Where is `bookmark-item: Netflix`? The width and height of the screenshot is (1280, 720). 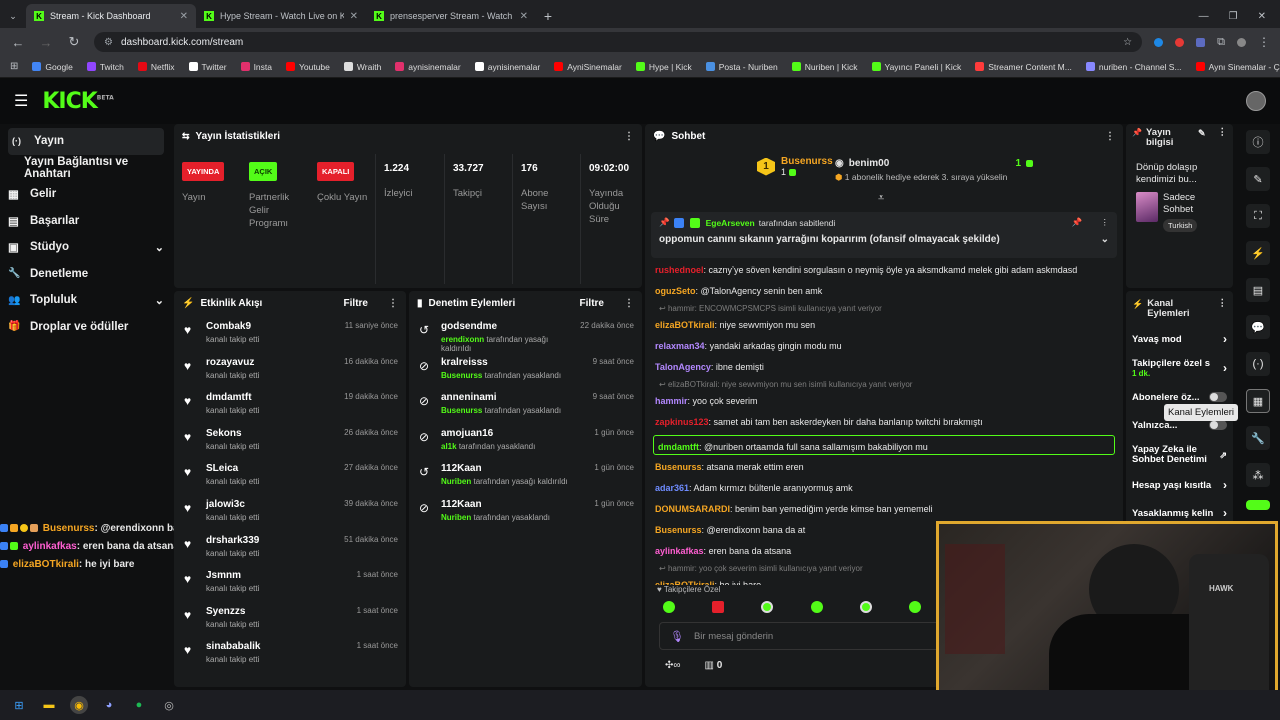
bookmark-item: Netflix is located at coordinates (156, 67).